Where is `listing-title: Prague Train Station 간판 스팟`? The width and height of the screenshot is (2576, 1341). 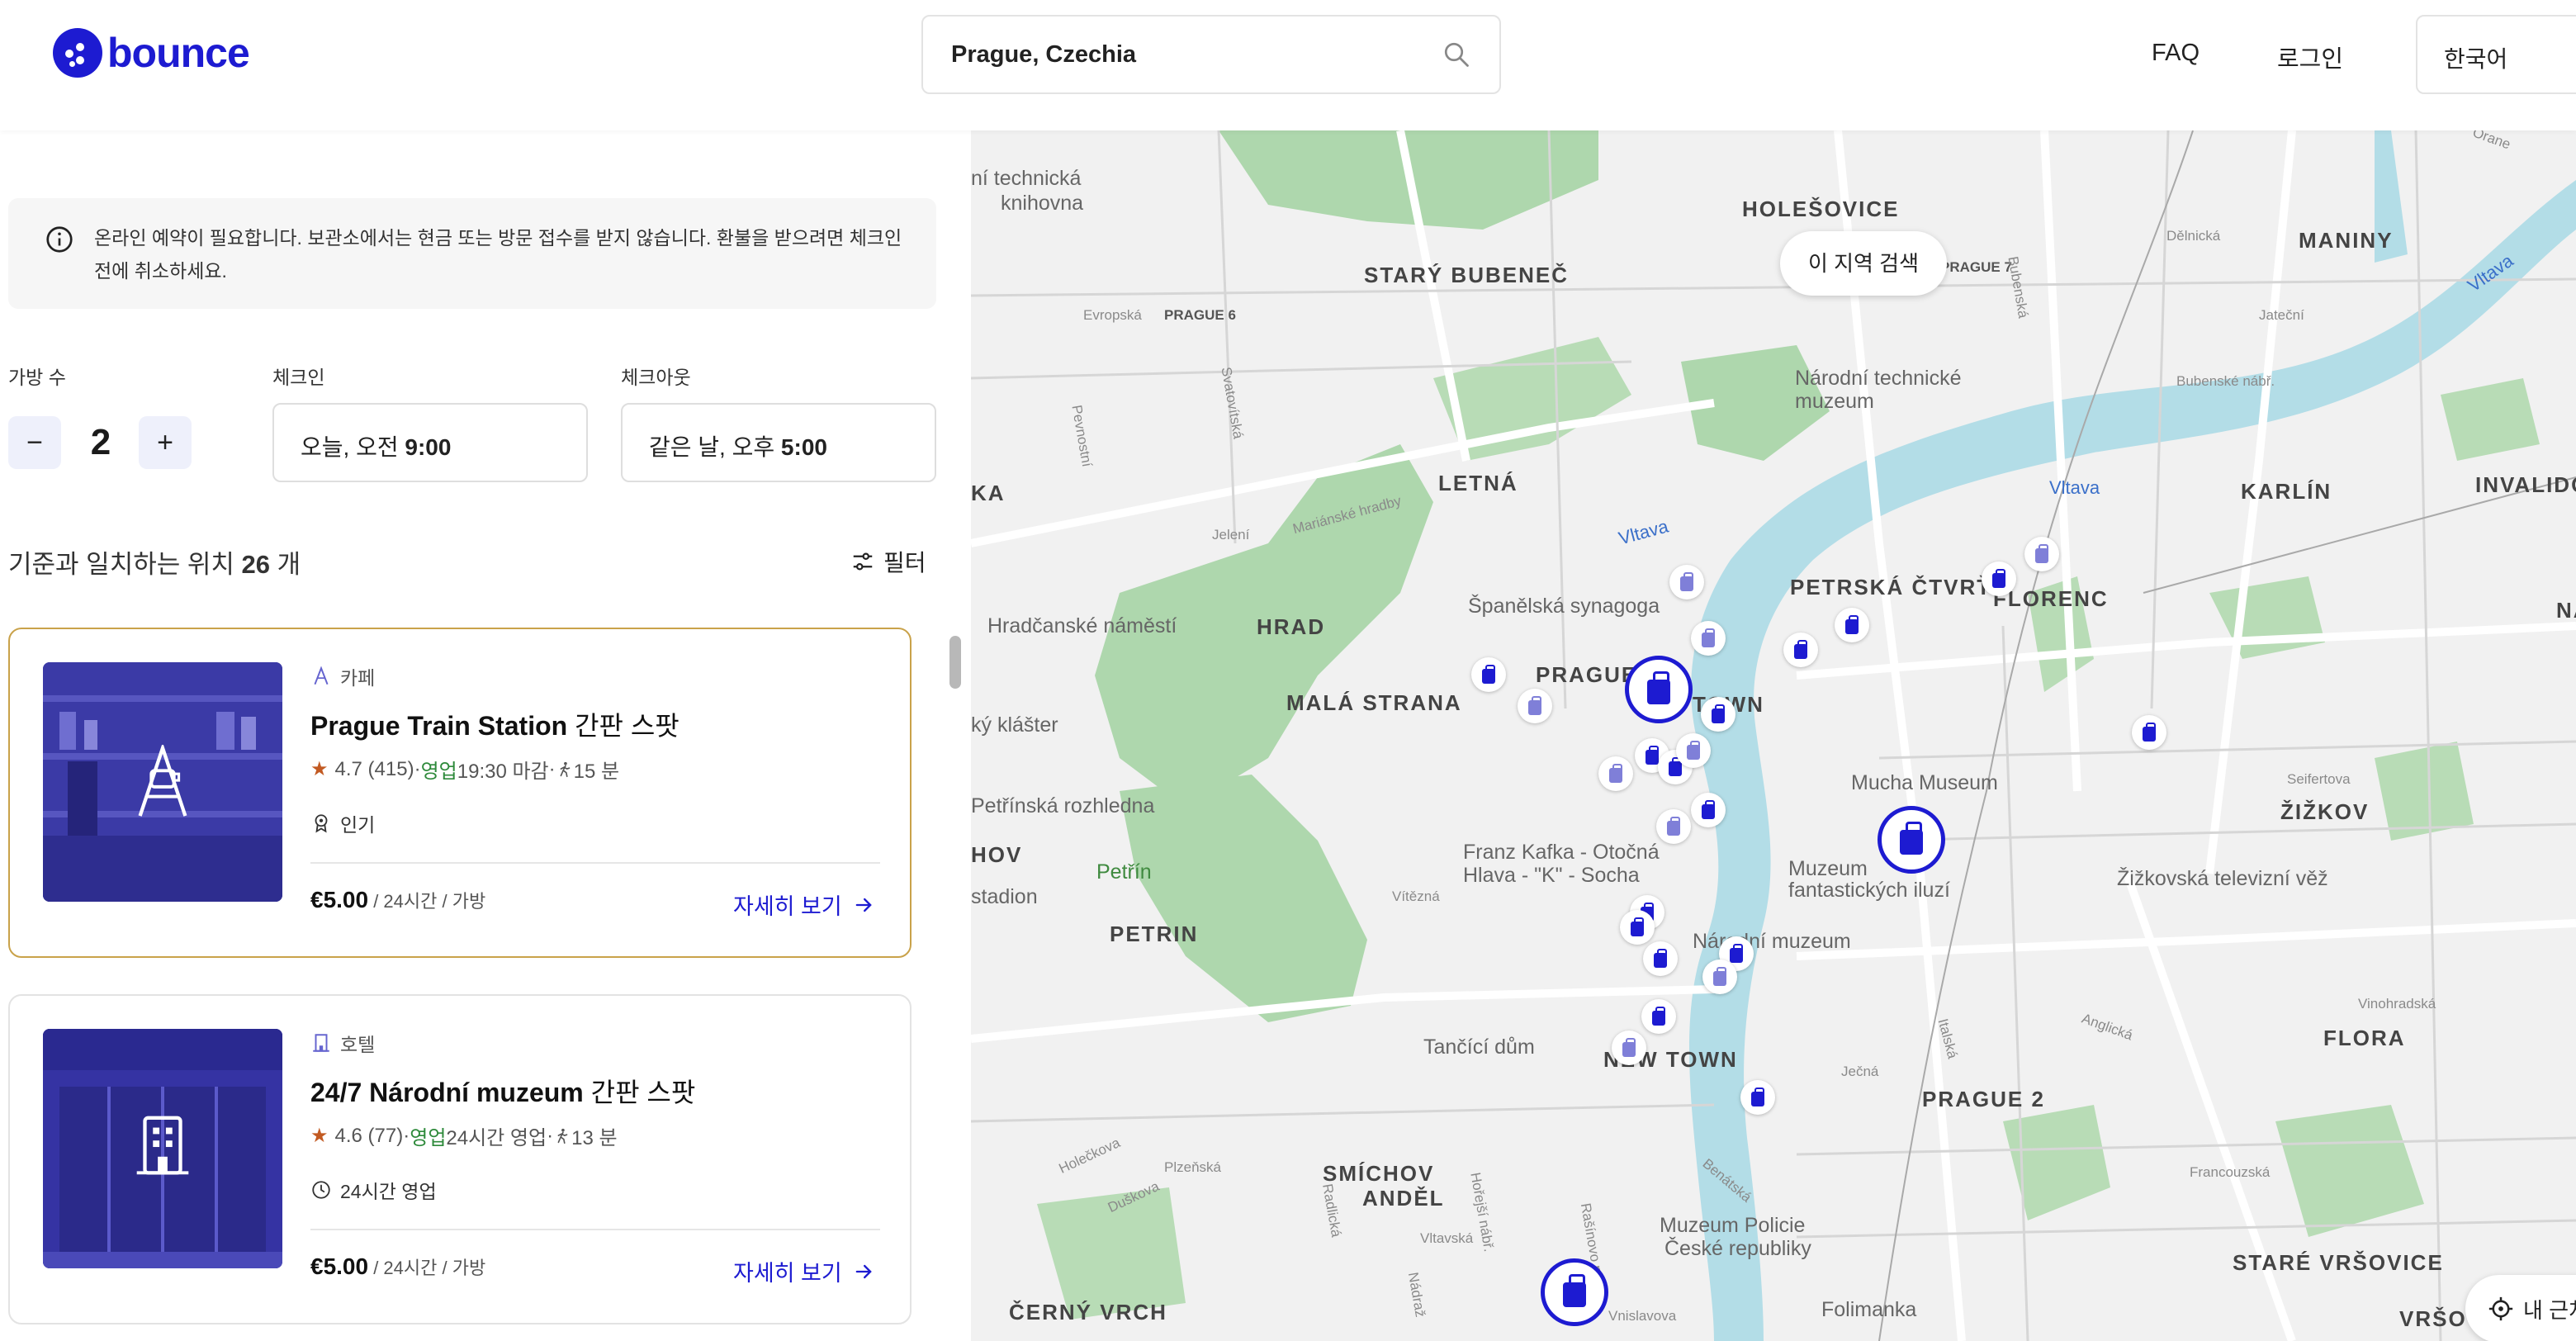
listing-title: Prague Train Station 간판 스팟 is located at coordinates (495, 724).